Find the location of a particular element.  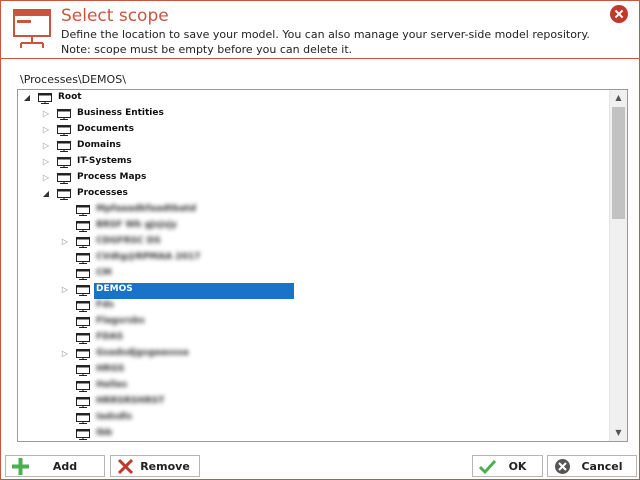

scroll-down-icon: ▼ is located at coordinates (618, 433).